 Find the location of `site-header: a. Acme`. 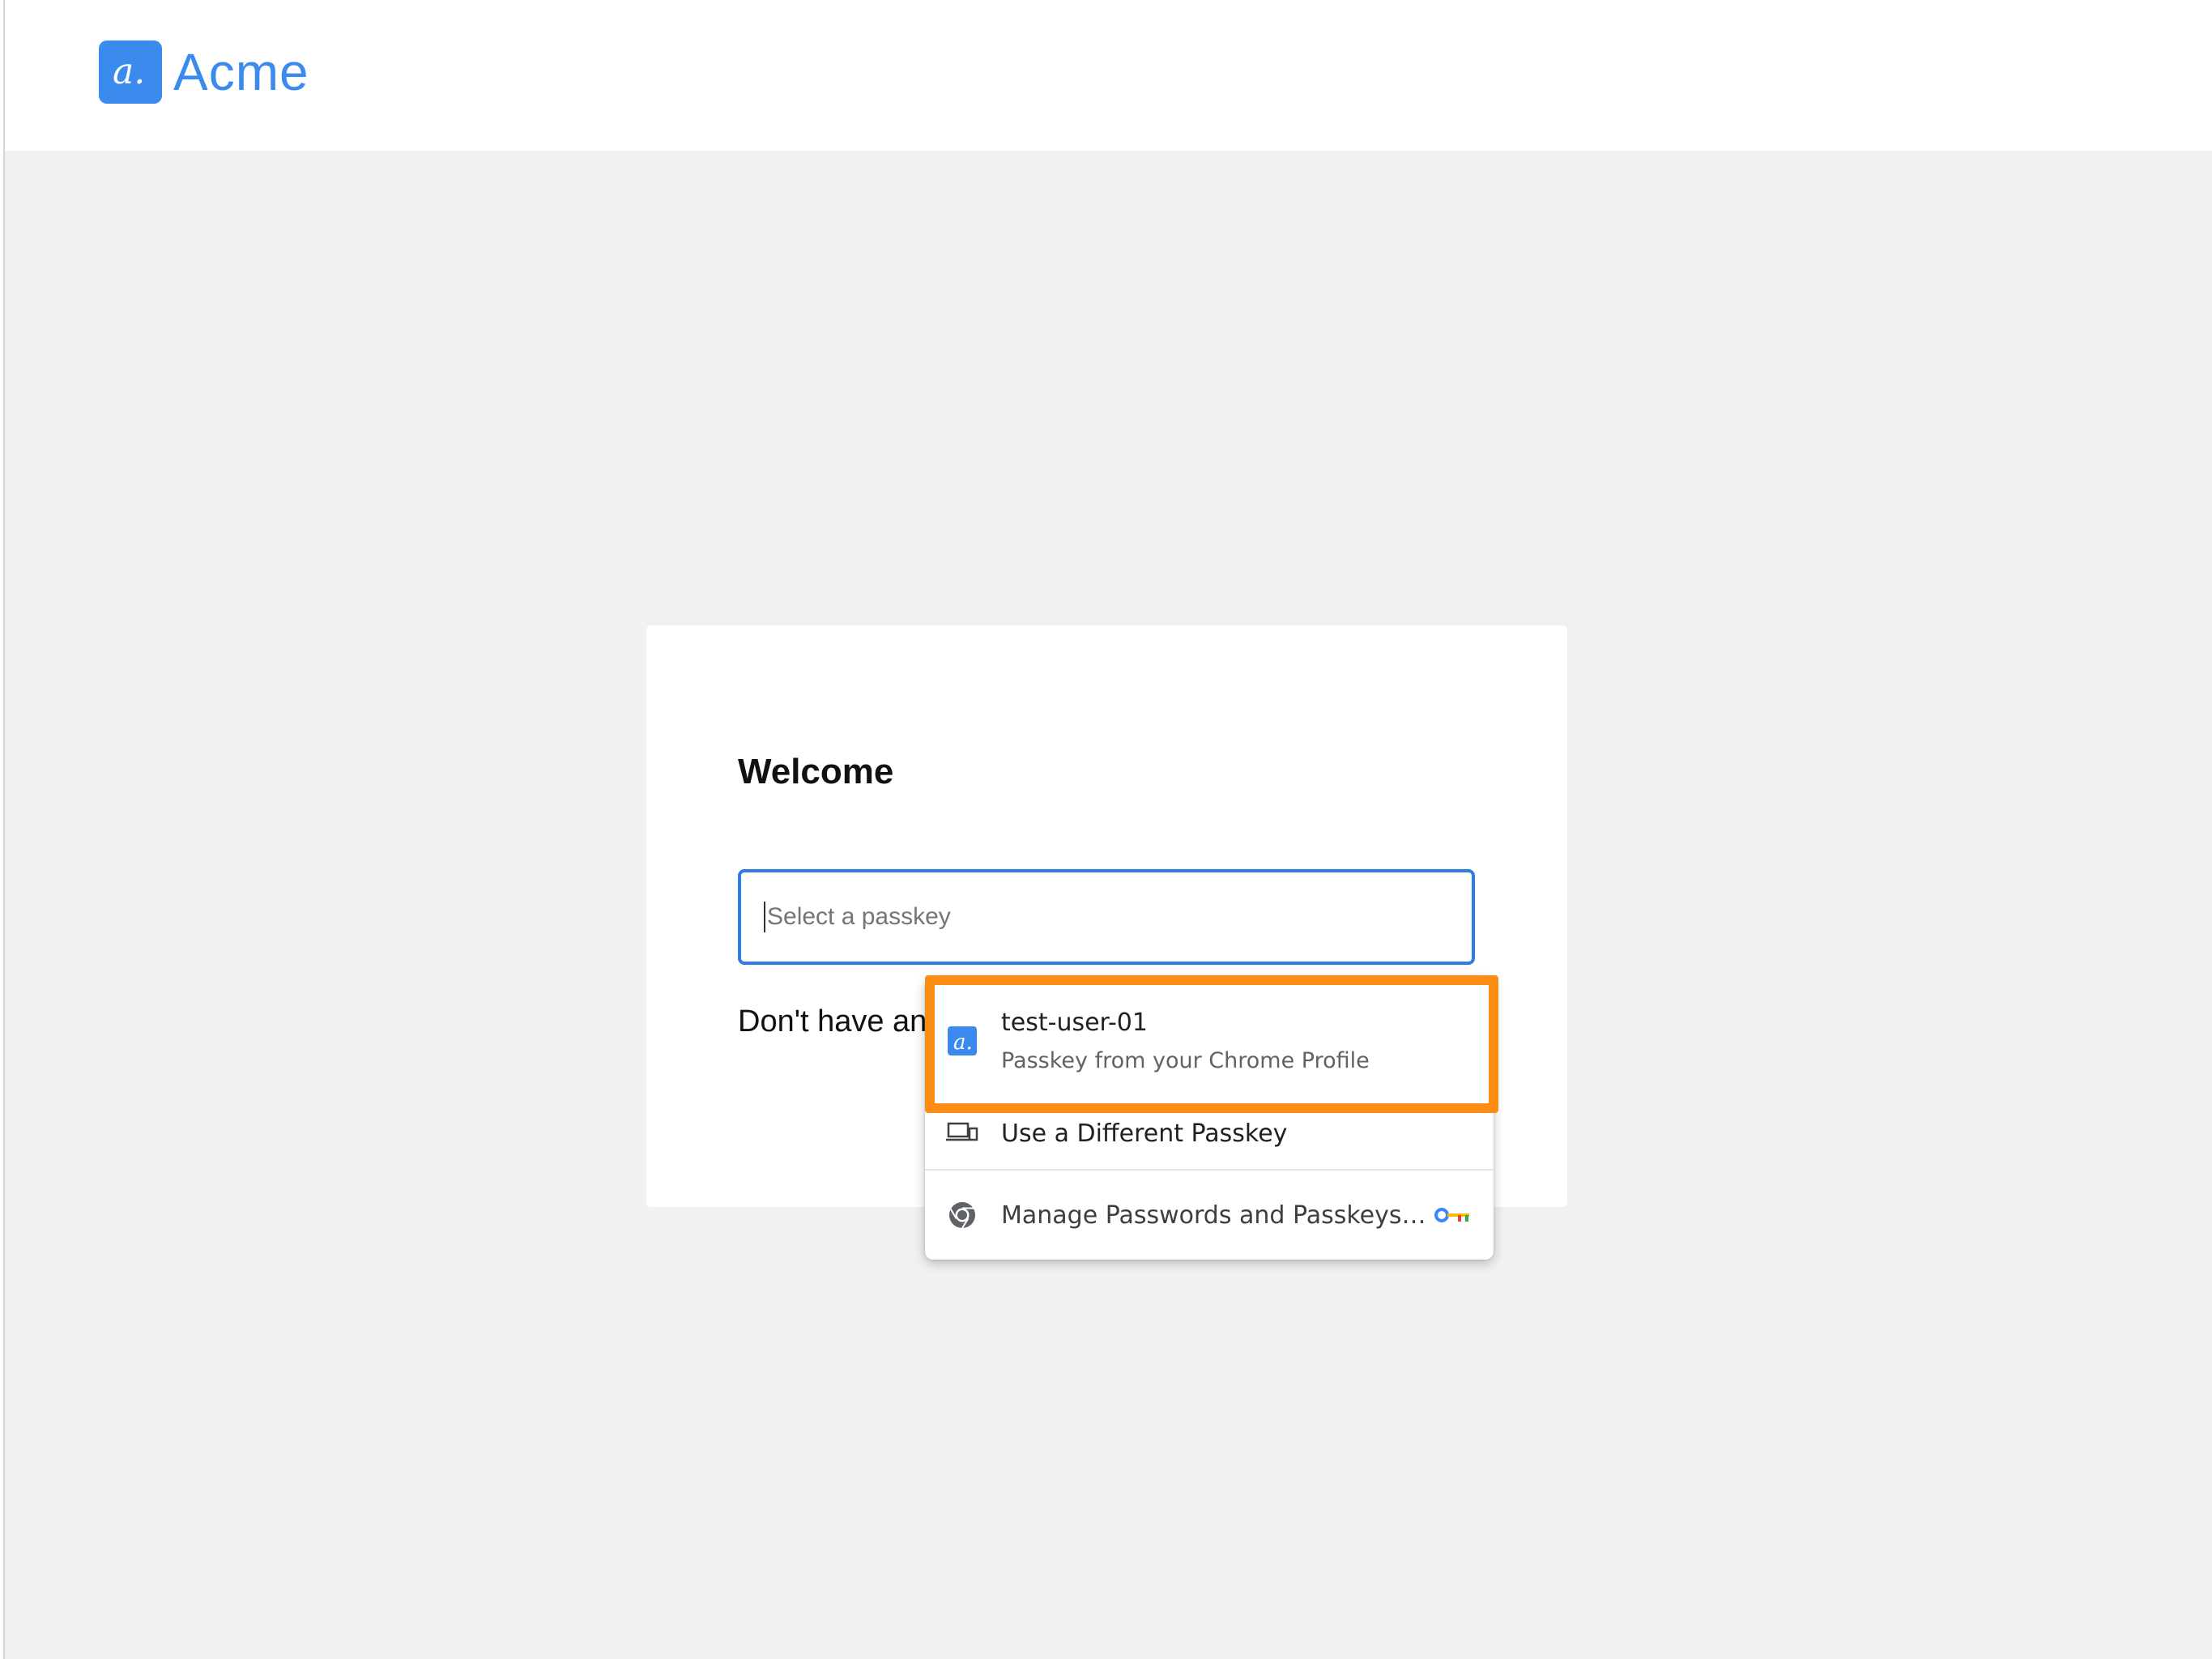

site-header: a. Acme is located at coordinates (1109, 75).